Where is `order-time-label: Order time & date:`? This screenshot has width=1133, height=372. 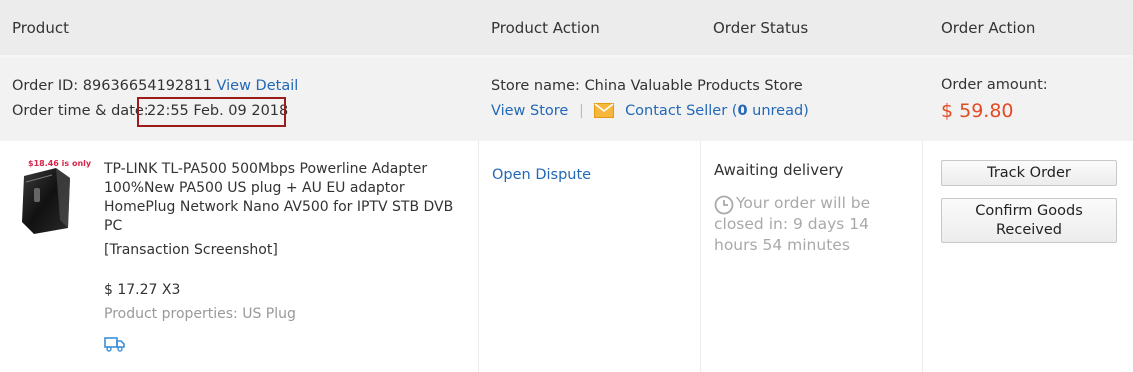
order-time-label: Order time & date: is located at coordinates (80, 111).